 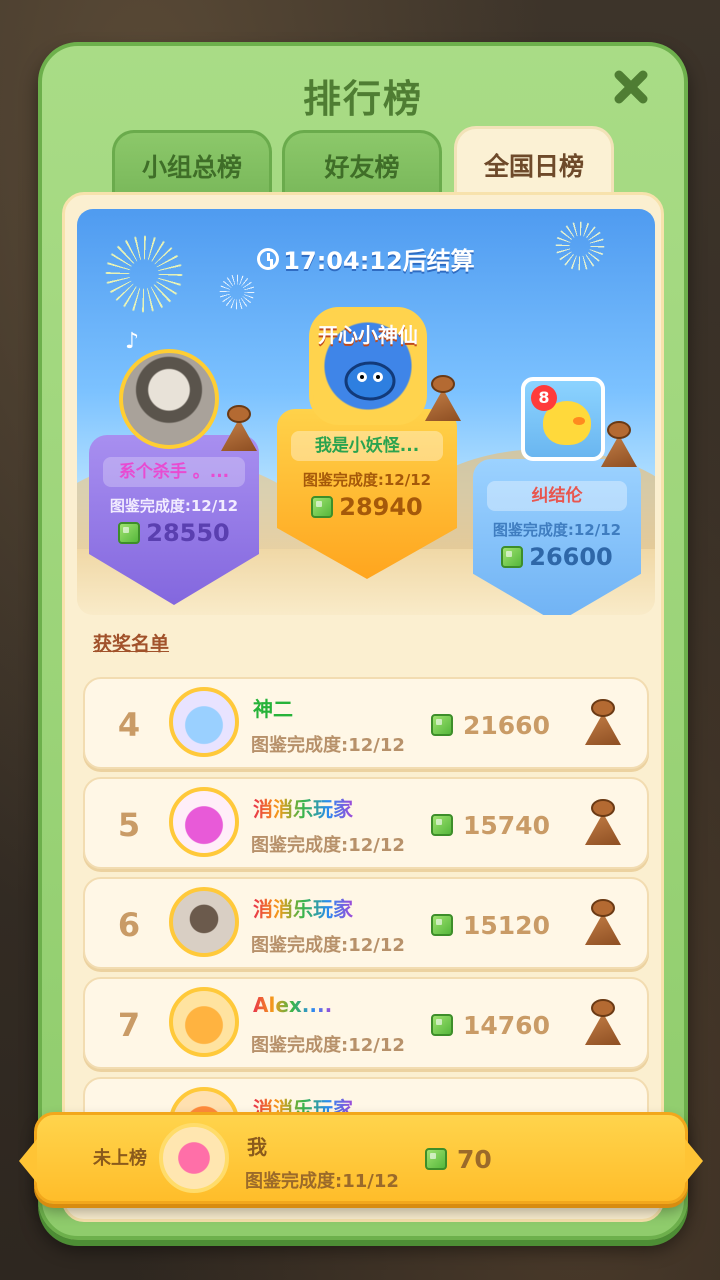 I want to click on podium-first-avatar: 开心小神仙, so click(x=368, y=366).